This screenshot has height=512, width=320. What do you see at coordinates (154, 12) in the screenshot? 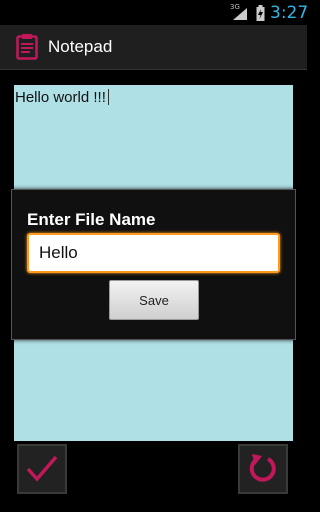
I see `status-bar: 3G 3:27` at bounding box center [154, 12].